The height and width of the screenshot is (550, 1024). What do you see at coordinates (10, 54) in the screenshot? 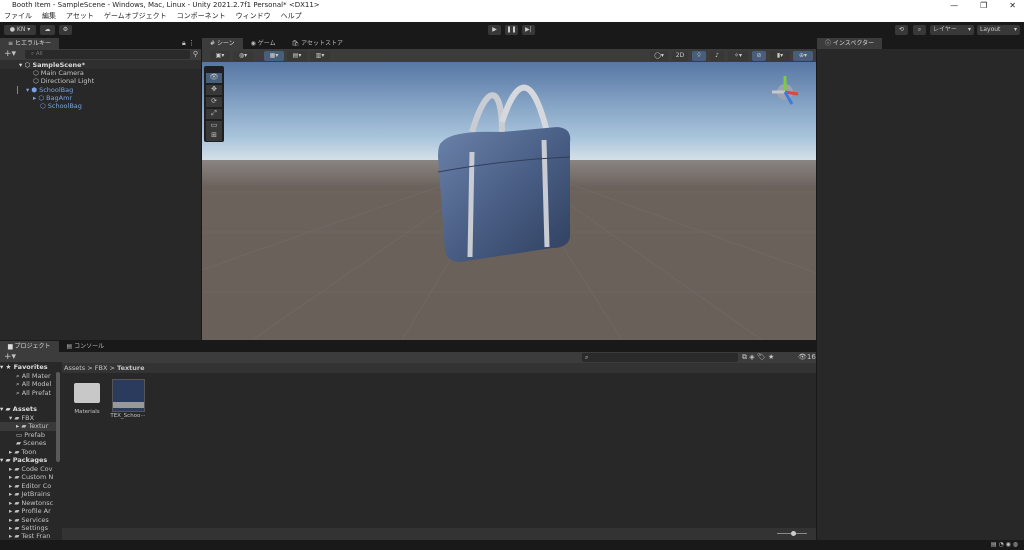
I see `add-icon: +▾` at bounding box center [10, 54].